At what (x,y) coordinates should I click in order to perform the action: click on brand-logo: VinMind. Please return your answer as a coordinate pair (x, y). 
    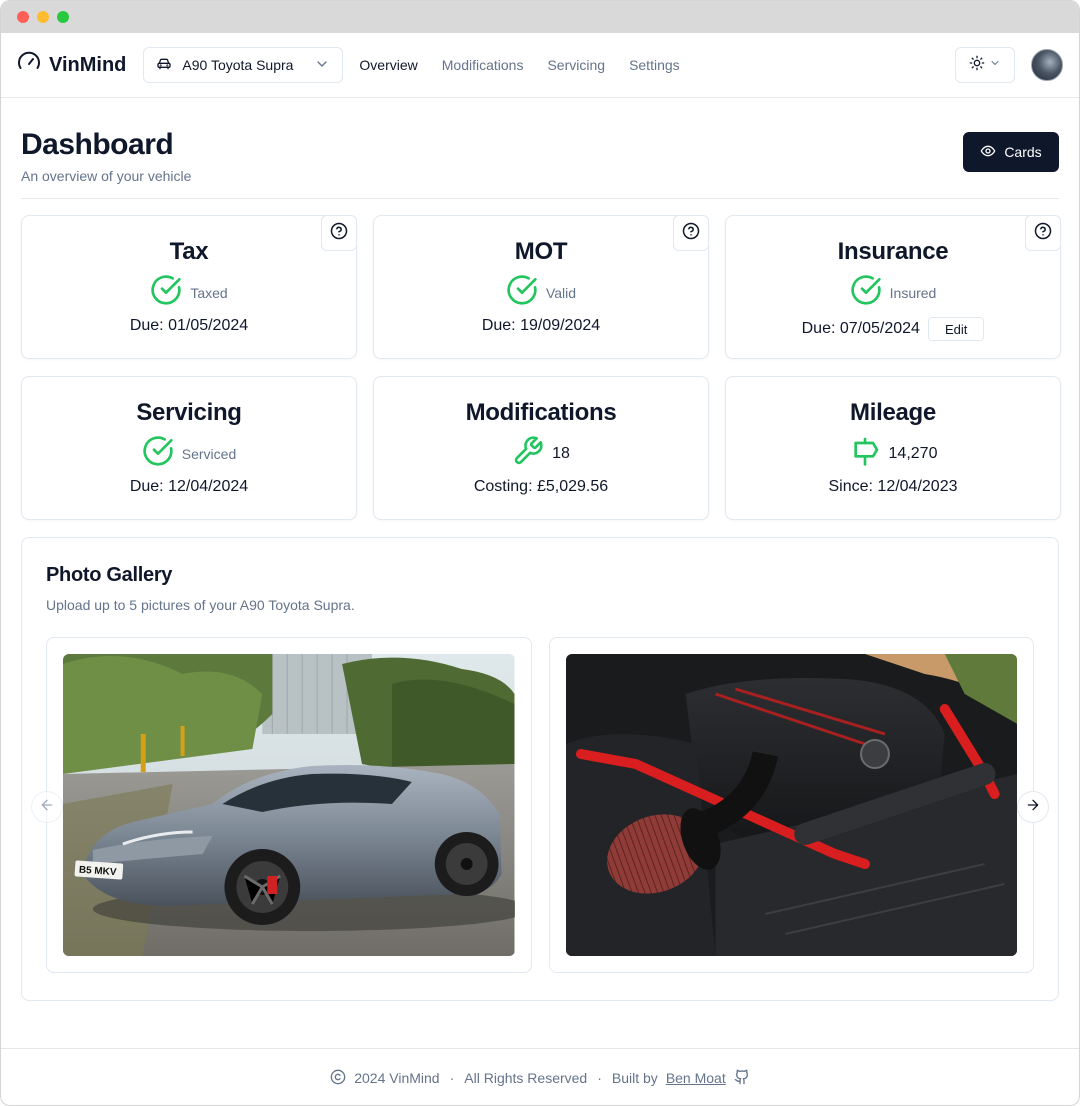
    Looking at the image, I should click on (71, 65).